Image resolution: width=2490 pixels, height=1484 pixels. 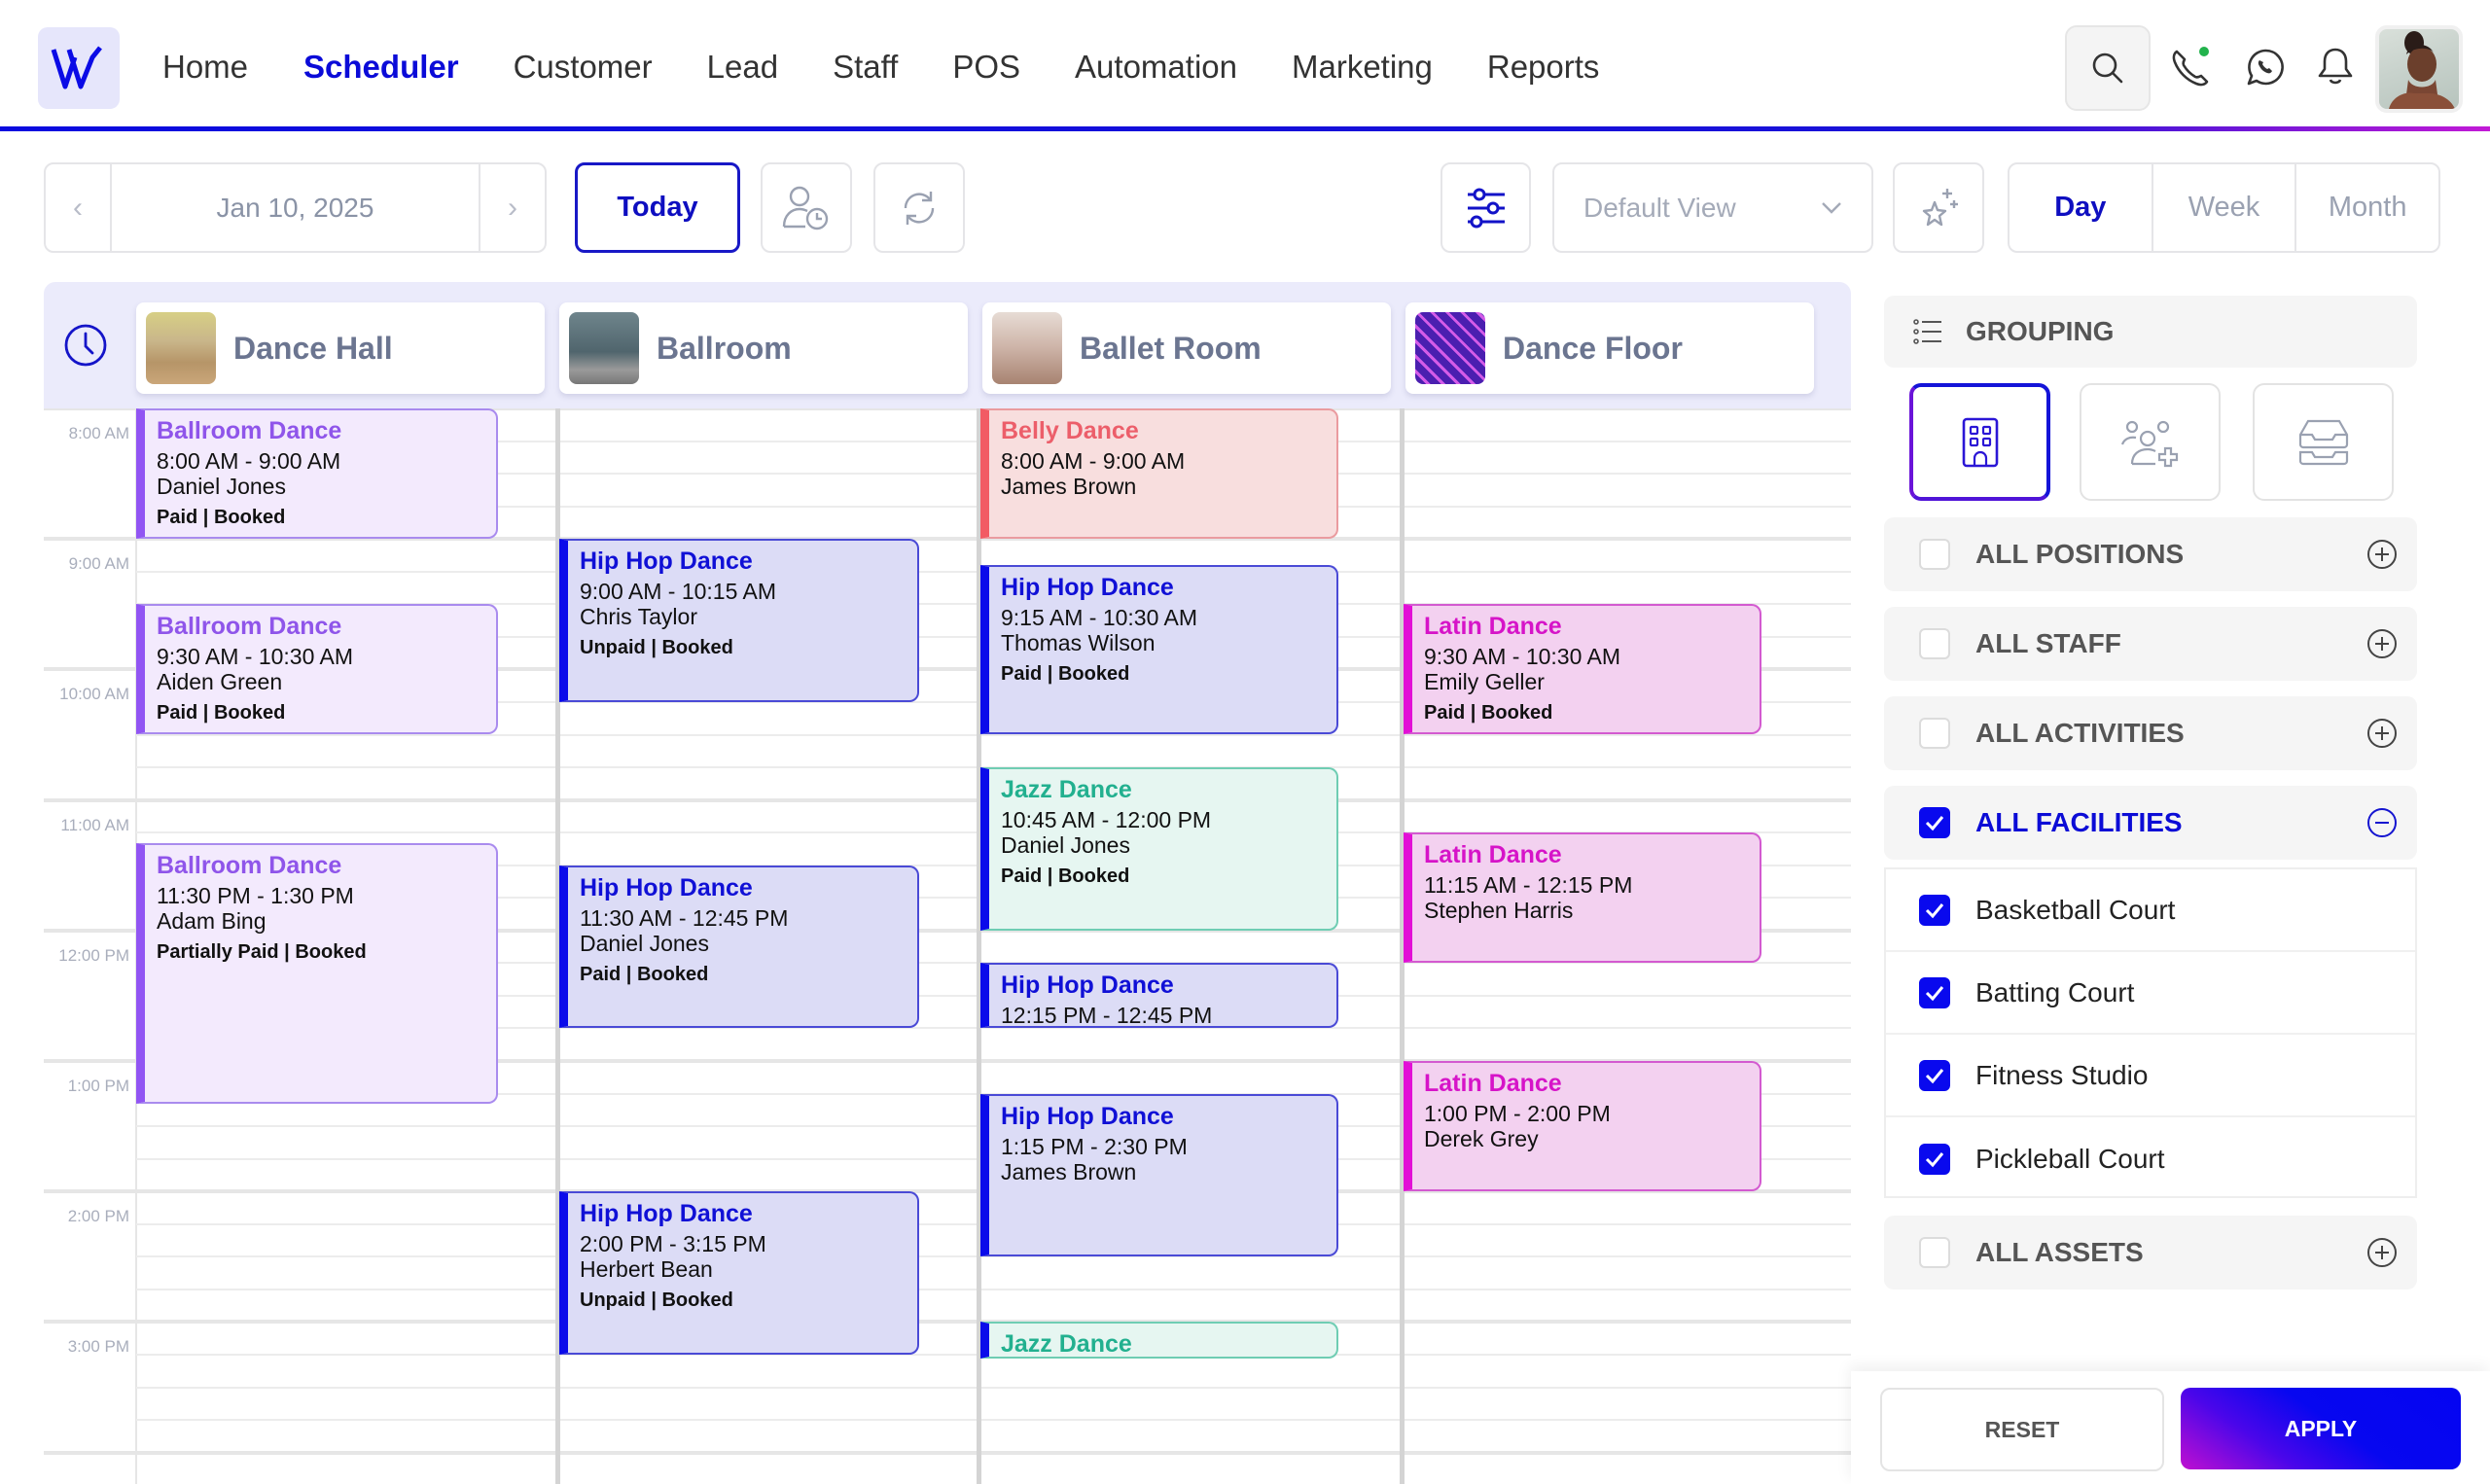 What do you see at coordinates (2335, 67) in the screenshot?
I see `notifications-button` at bounding box center [2335, 67].